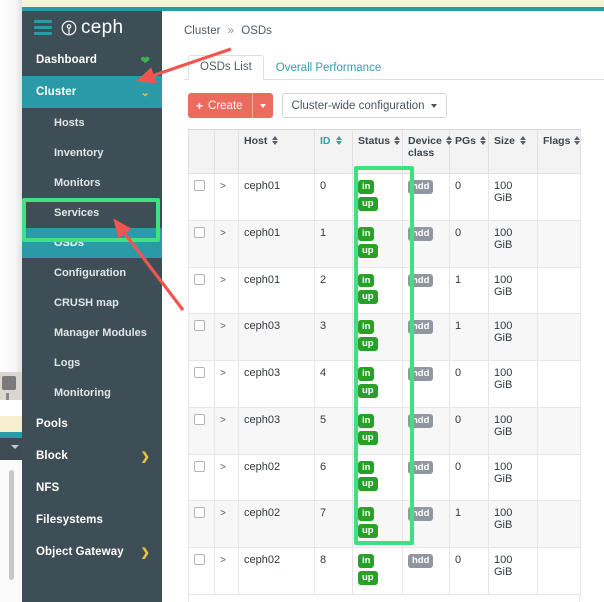 This screenshot has width=604, height=602. Describe the element at coordinates (201, 571) in the screenshot. I see `row-checkbox-cell` at that location.